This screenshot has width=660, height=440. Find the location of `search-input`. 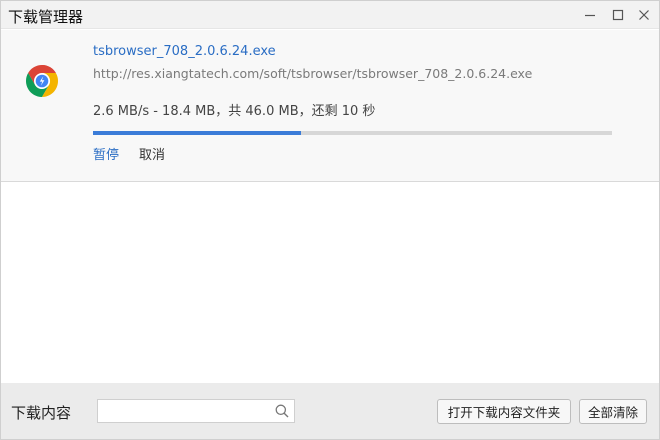

search-input is located at coordinates (183, 411).